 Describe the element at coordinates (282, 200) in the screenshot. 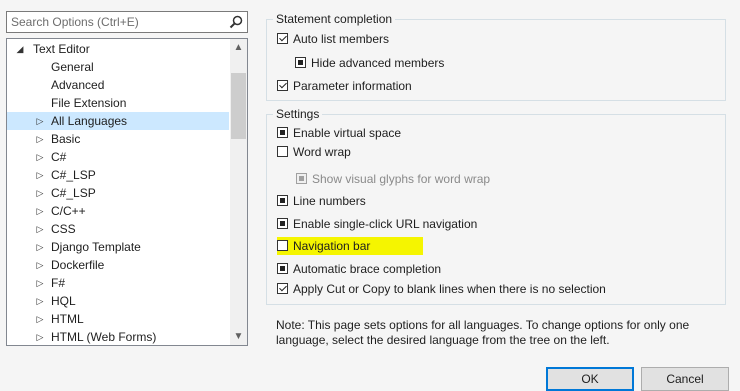

I see `line-numbers-checkbox` at that location.